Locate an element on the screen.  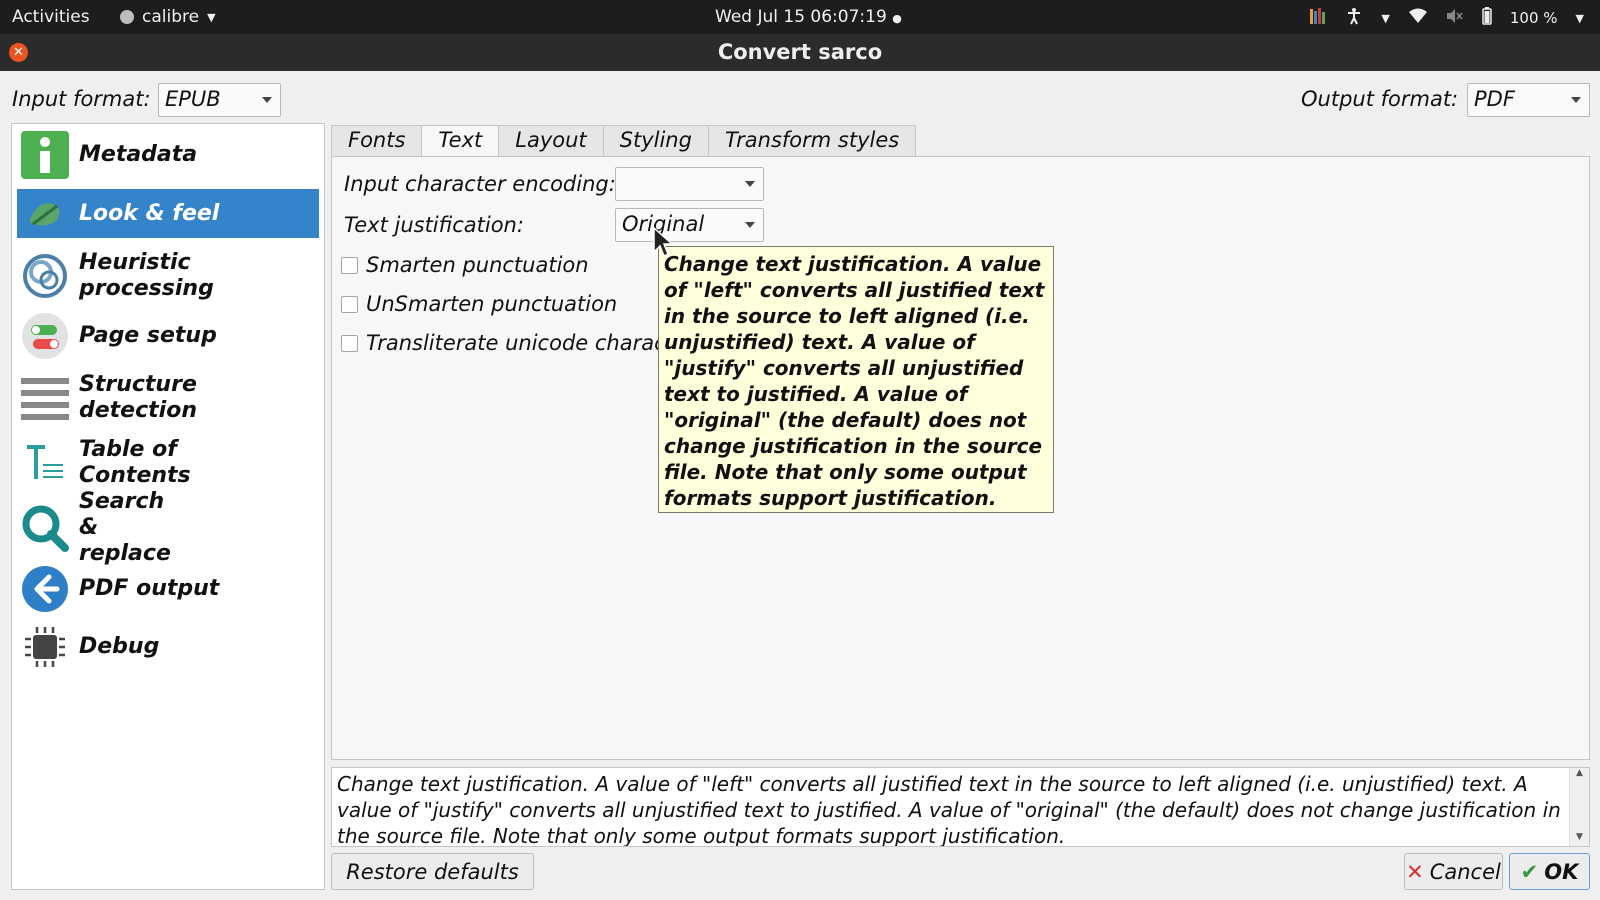
app-menu-label: calibre is located at coordinates (171, 17).